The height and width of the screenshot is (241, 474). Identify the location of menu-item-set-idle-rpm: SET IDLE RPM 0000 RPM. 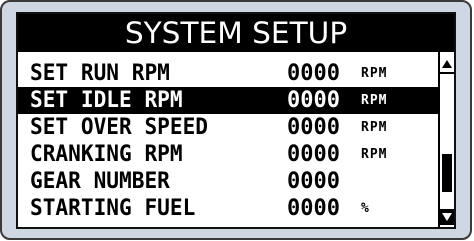
(228, 100).